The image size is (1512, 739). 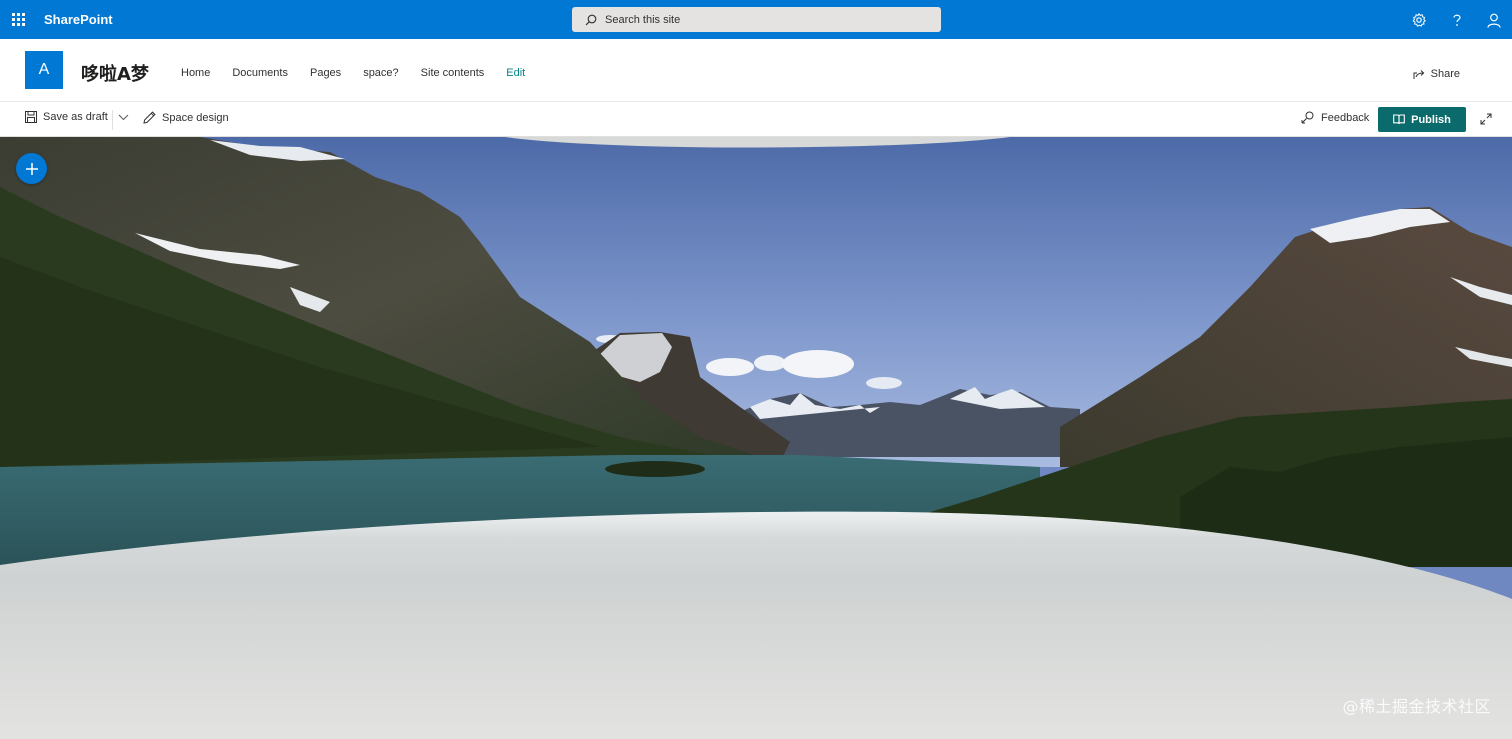 What do you see at coordinates (260, 73) in the screenshot?
I see `nav-item-documents: Documents` at bounding box center [260, 73].